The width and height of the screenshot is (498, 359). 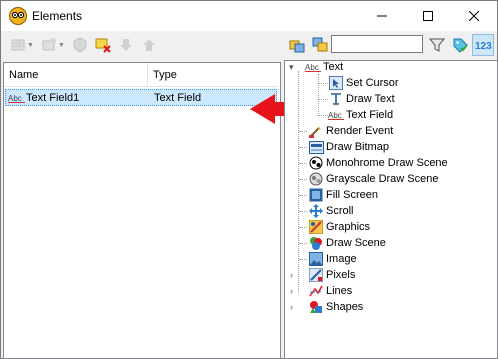 I want to click on shapes-icon, so click(x=316, y=307).